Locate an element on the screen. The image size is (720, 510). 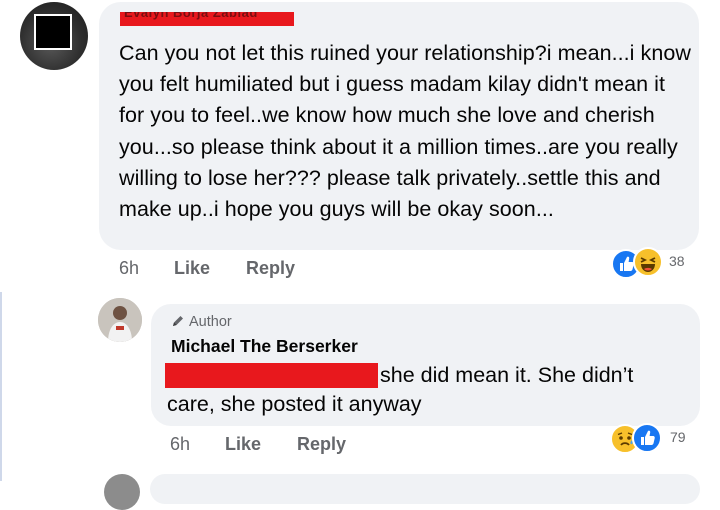
author-avatar is located at coordinates (120, 320).